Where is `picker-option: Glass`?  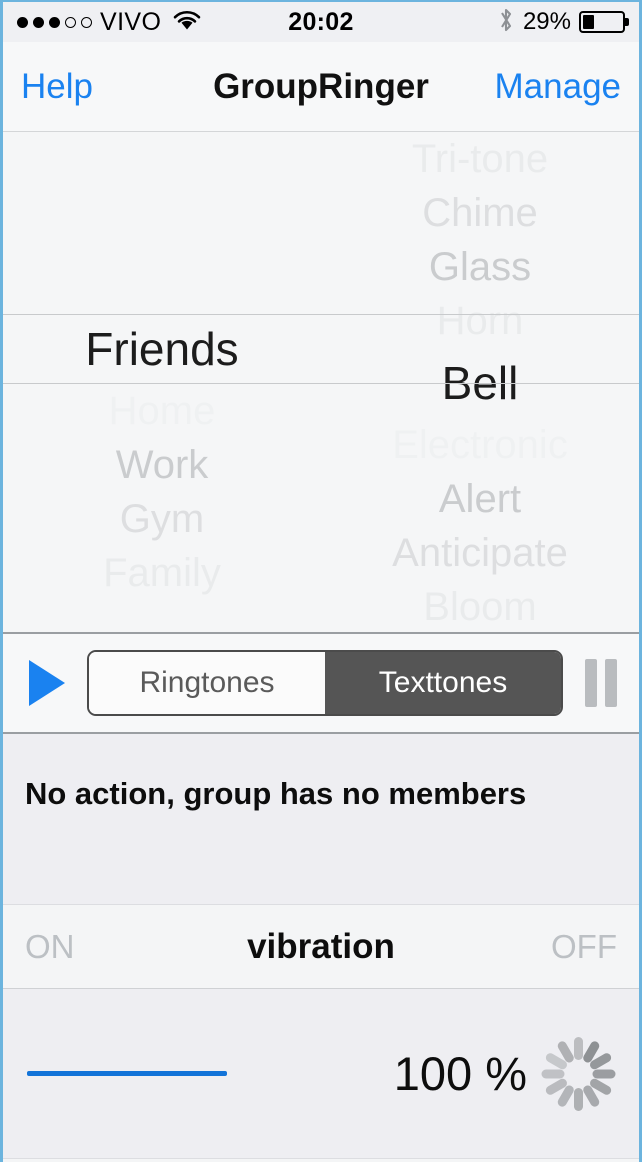
picker-option: Glass is located at coordinates (480, 267).